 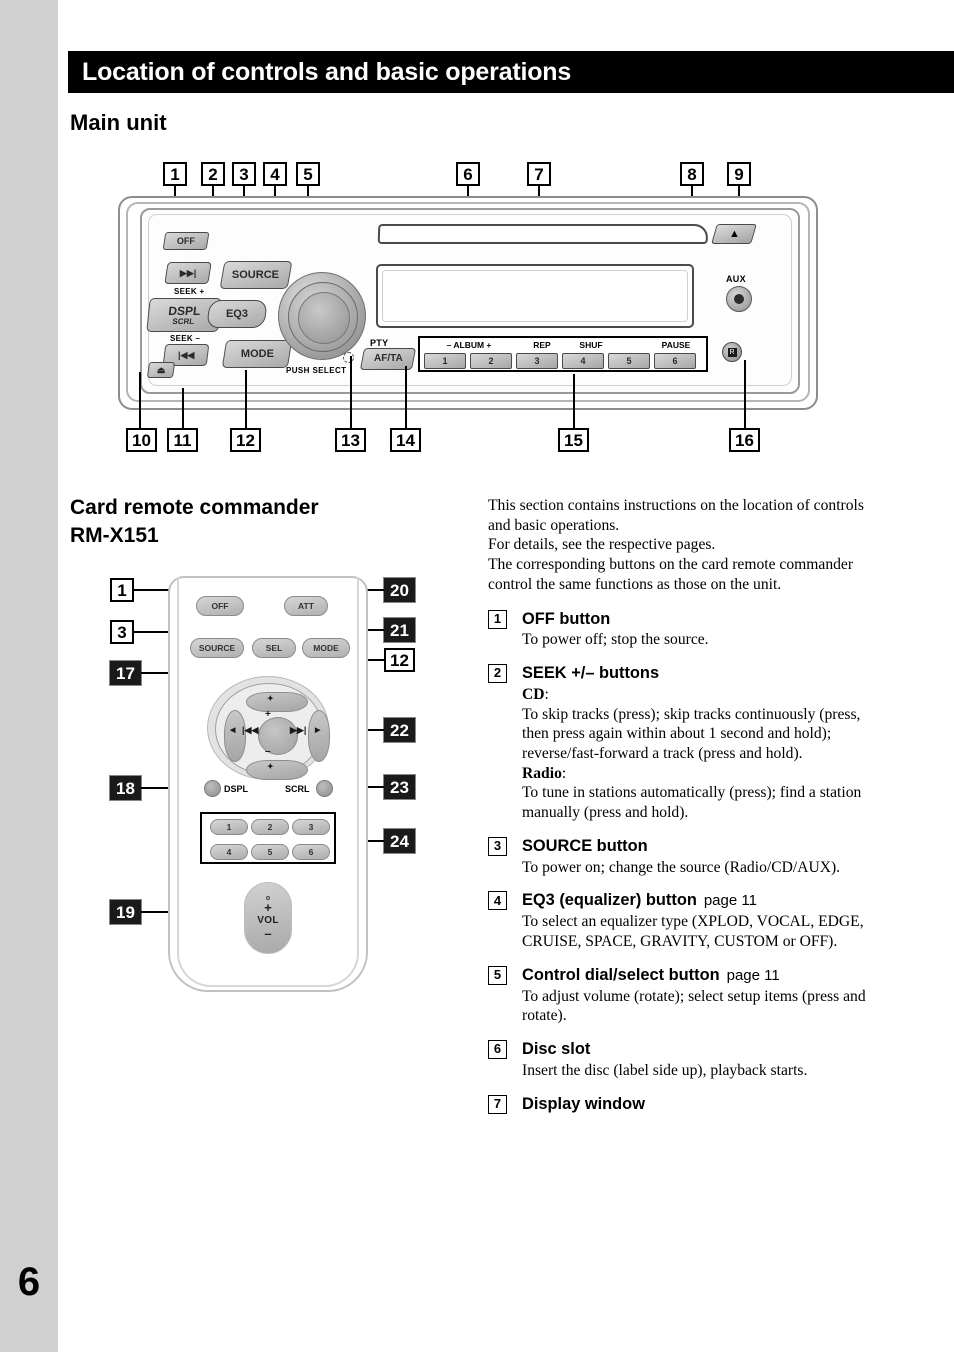 I want to click on album-label: – ALBUM +, so click(x=469, y=345).